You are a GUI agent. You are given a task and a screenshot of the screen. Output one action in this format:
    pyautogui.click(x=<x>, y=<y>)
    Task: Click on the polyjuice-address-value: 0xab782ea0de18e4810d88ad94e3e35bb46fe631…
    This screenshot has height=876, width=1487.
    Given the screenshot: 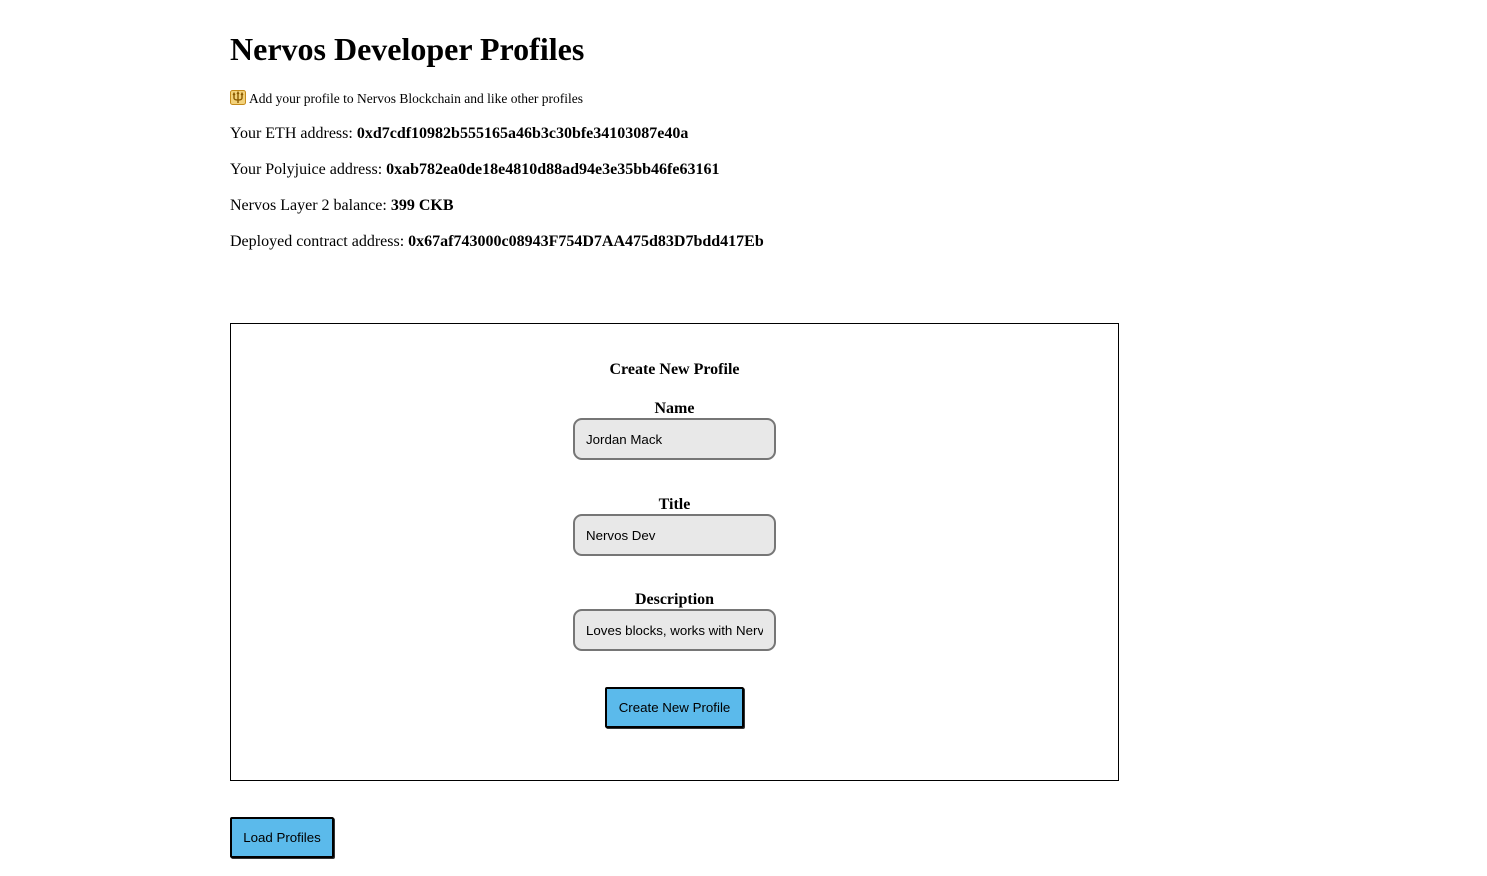 What is the action you would take?
    pyautogui.click(x=553, y=169)
    